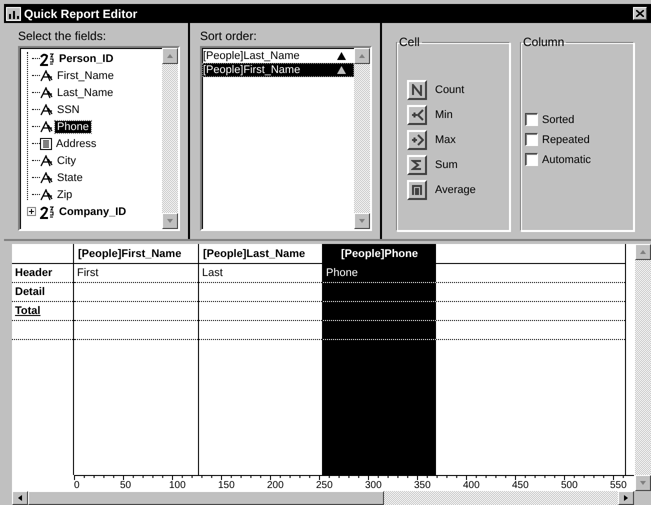 The image size is (651, 505). I want to click on group-title: Column, so click(544, 42).